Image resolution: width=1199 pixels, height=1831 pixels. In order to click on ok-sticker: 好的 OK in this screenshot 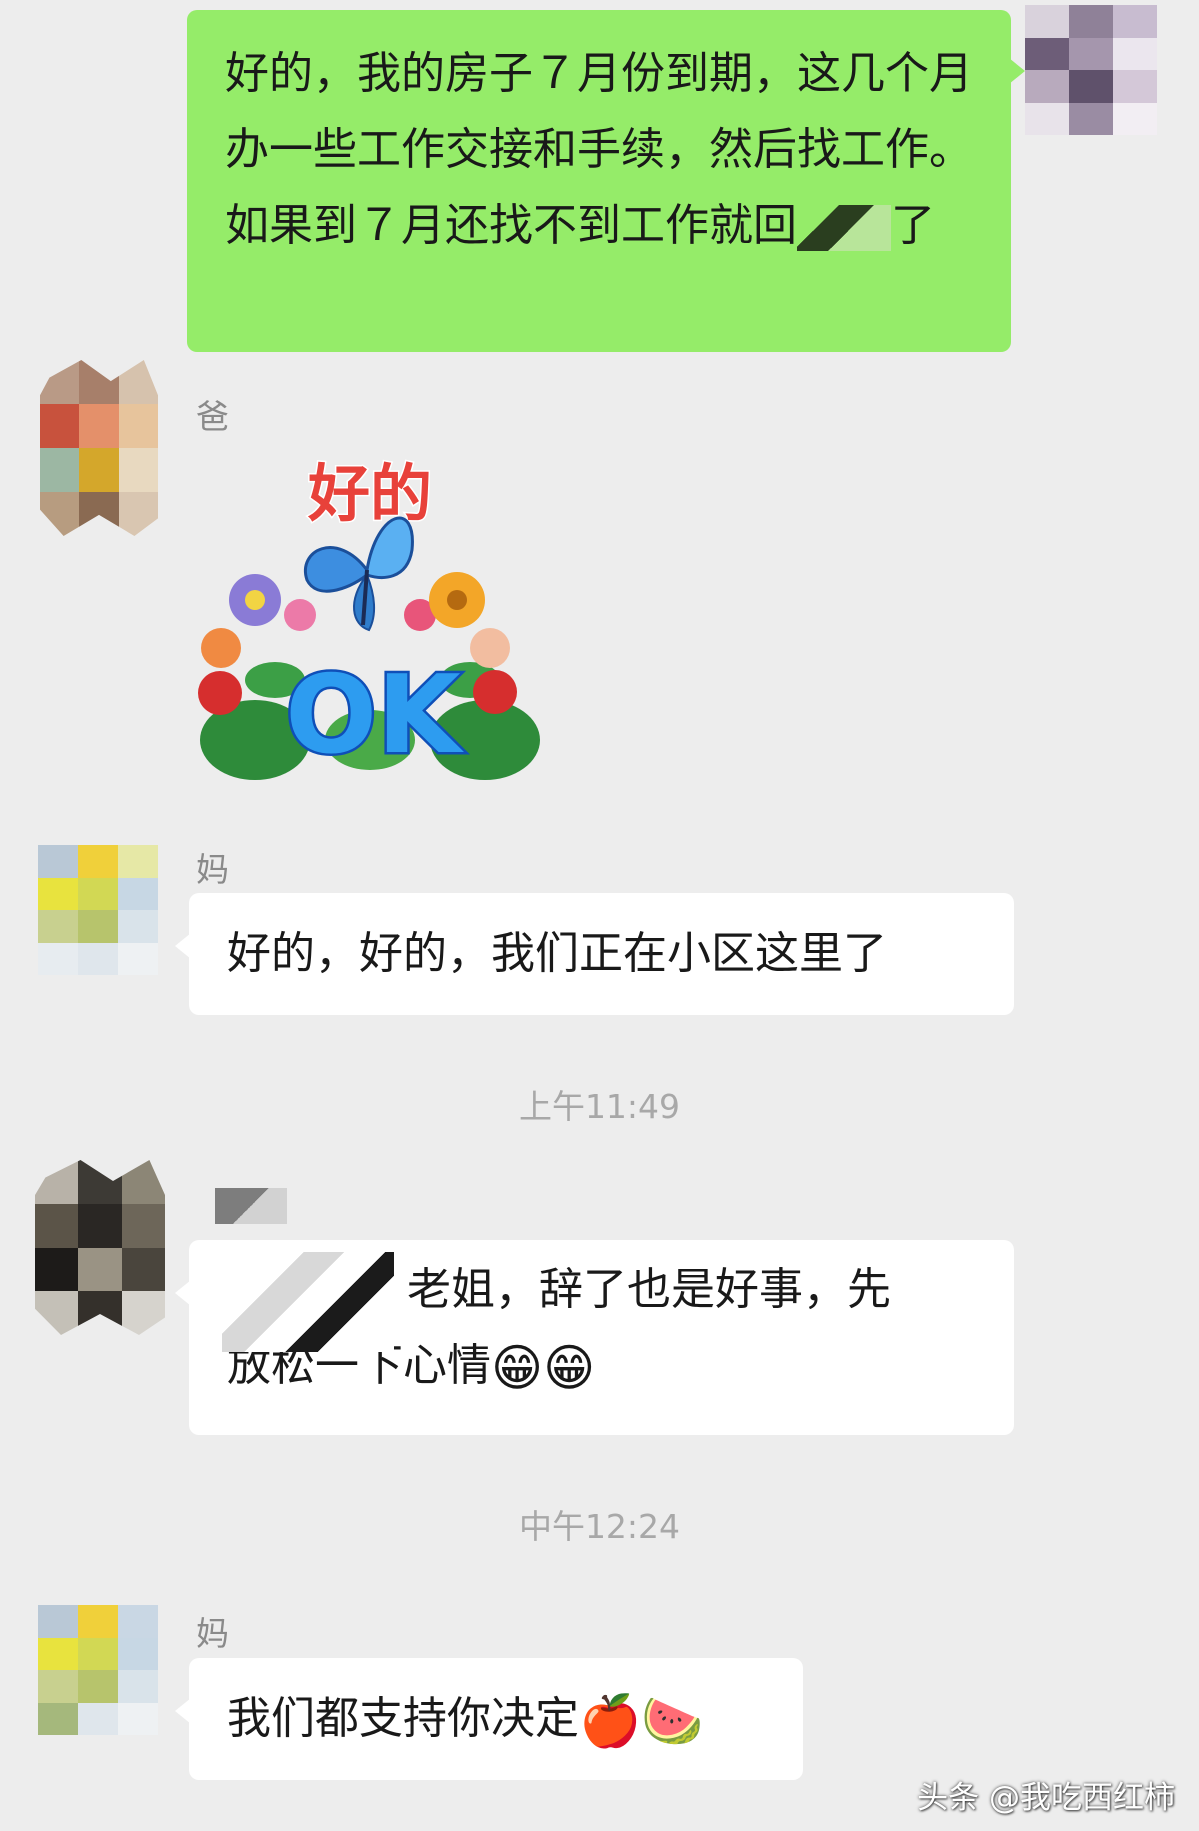, I will do `click(375, 625)`.